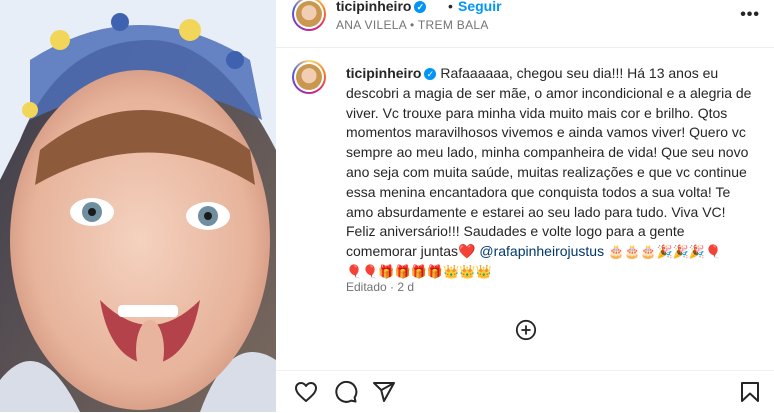  Describe the element at coordinates (467, 251) in the screenshot. I see `heart-emoji: ❤️` at that location.